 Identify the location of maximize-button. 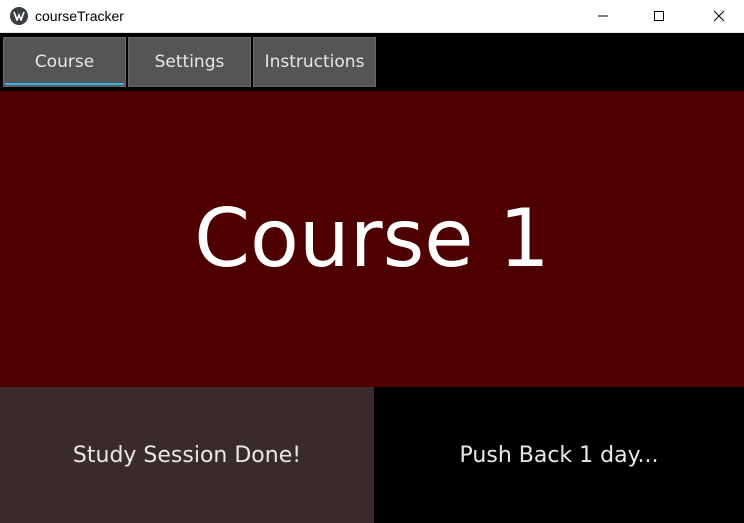
(659, 16).